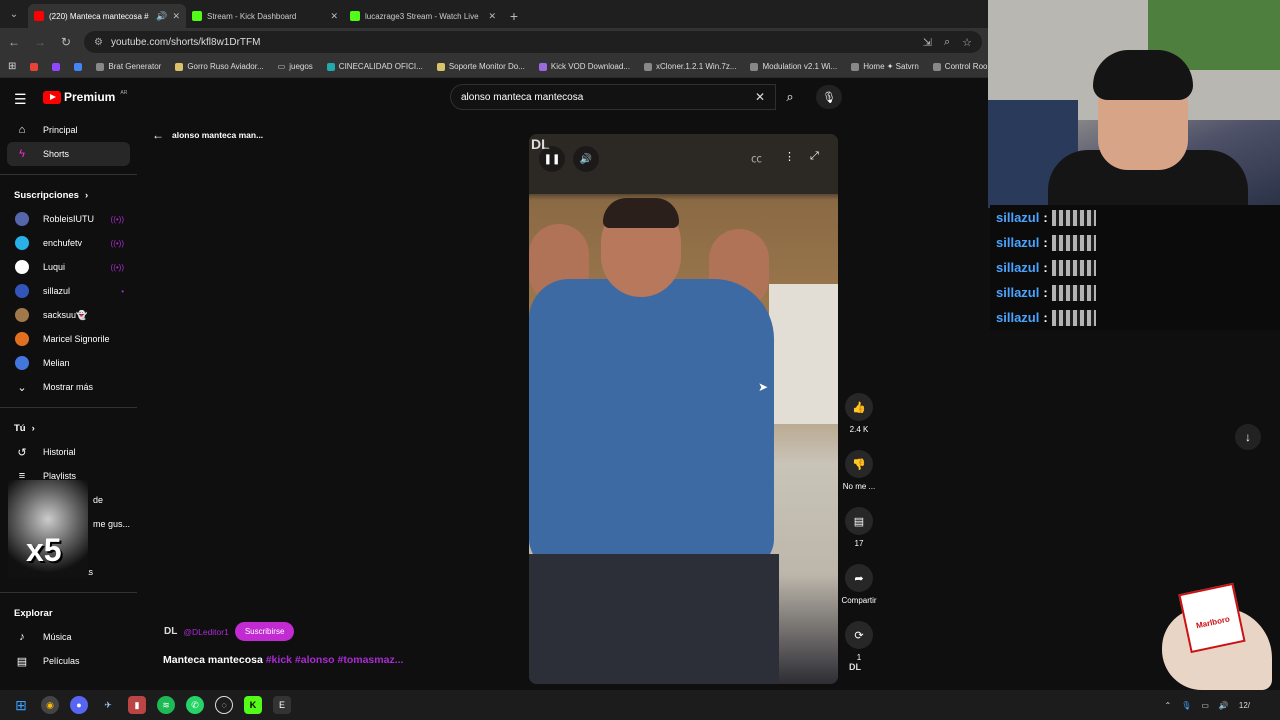  What do you see at coordinates (68, 219) in the screenshot?
I see `sidebar-subscription: RobleisIUTU ((•))` at bounding box center [68, 219].